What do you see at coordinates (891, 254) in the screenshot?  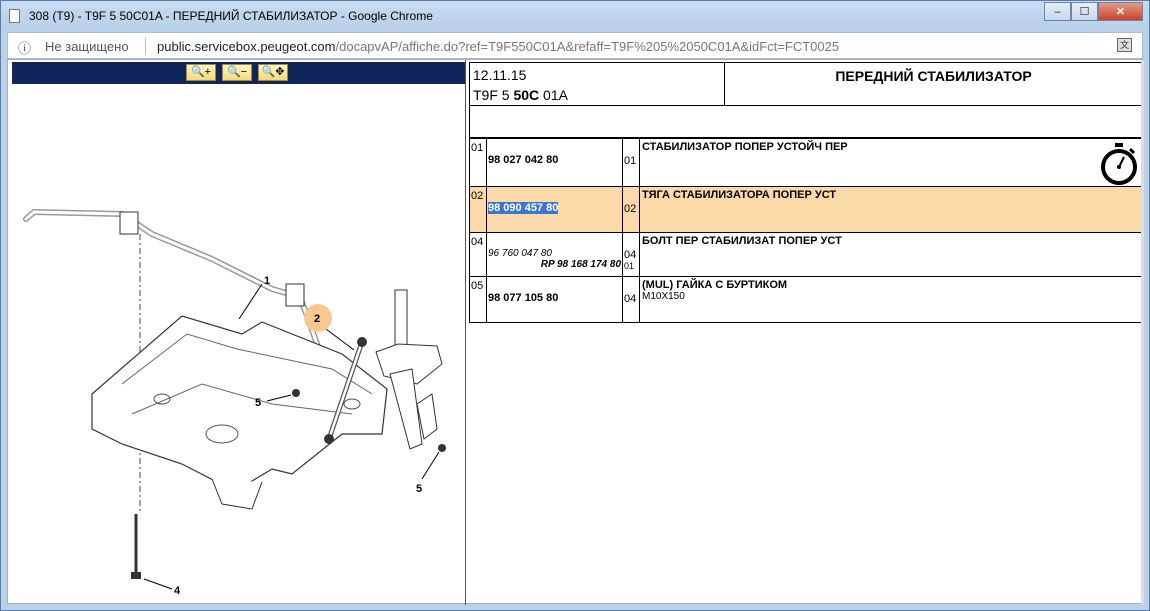 I see `part-desc-cell: БОЛТ ПЕР СТАБИЛИЗАТ ПОПЕР УСТ` at bounding box center [891, 254].